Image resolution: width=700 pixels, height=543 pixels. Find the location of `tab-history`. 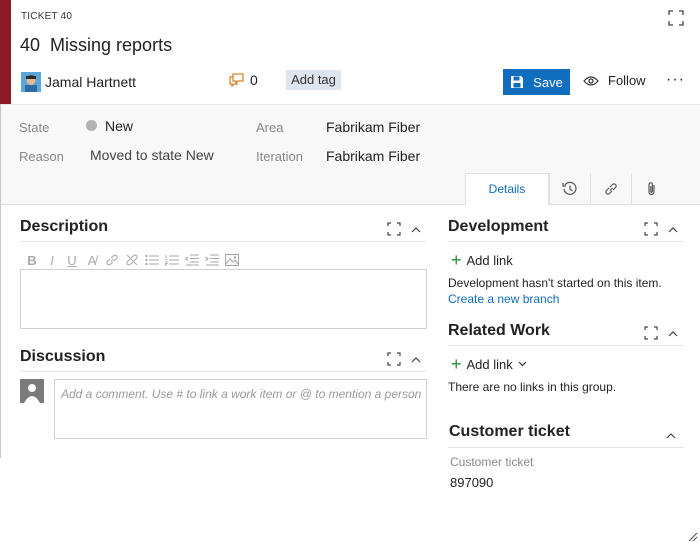

tab-history is located at coordinates (569, 189).